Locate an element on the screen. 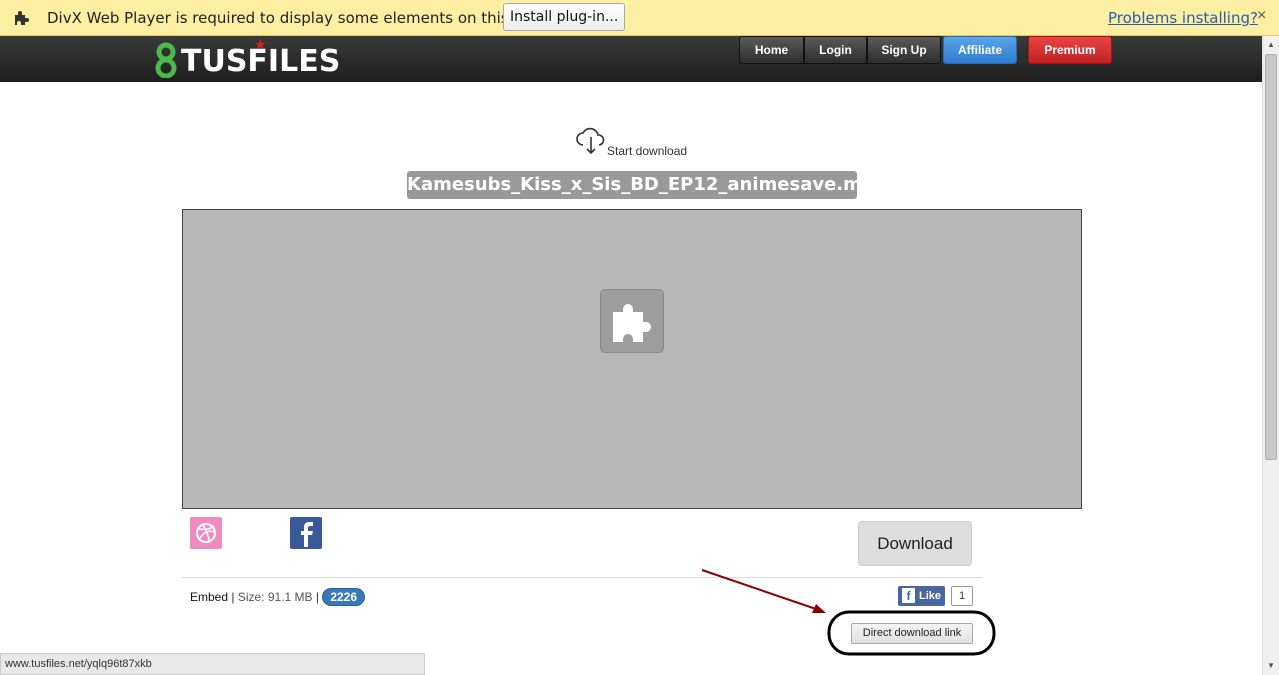 The image size is (1279, 675). annotation-arrow is located at coordinates (759, 589).